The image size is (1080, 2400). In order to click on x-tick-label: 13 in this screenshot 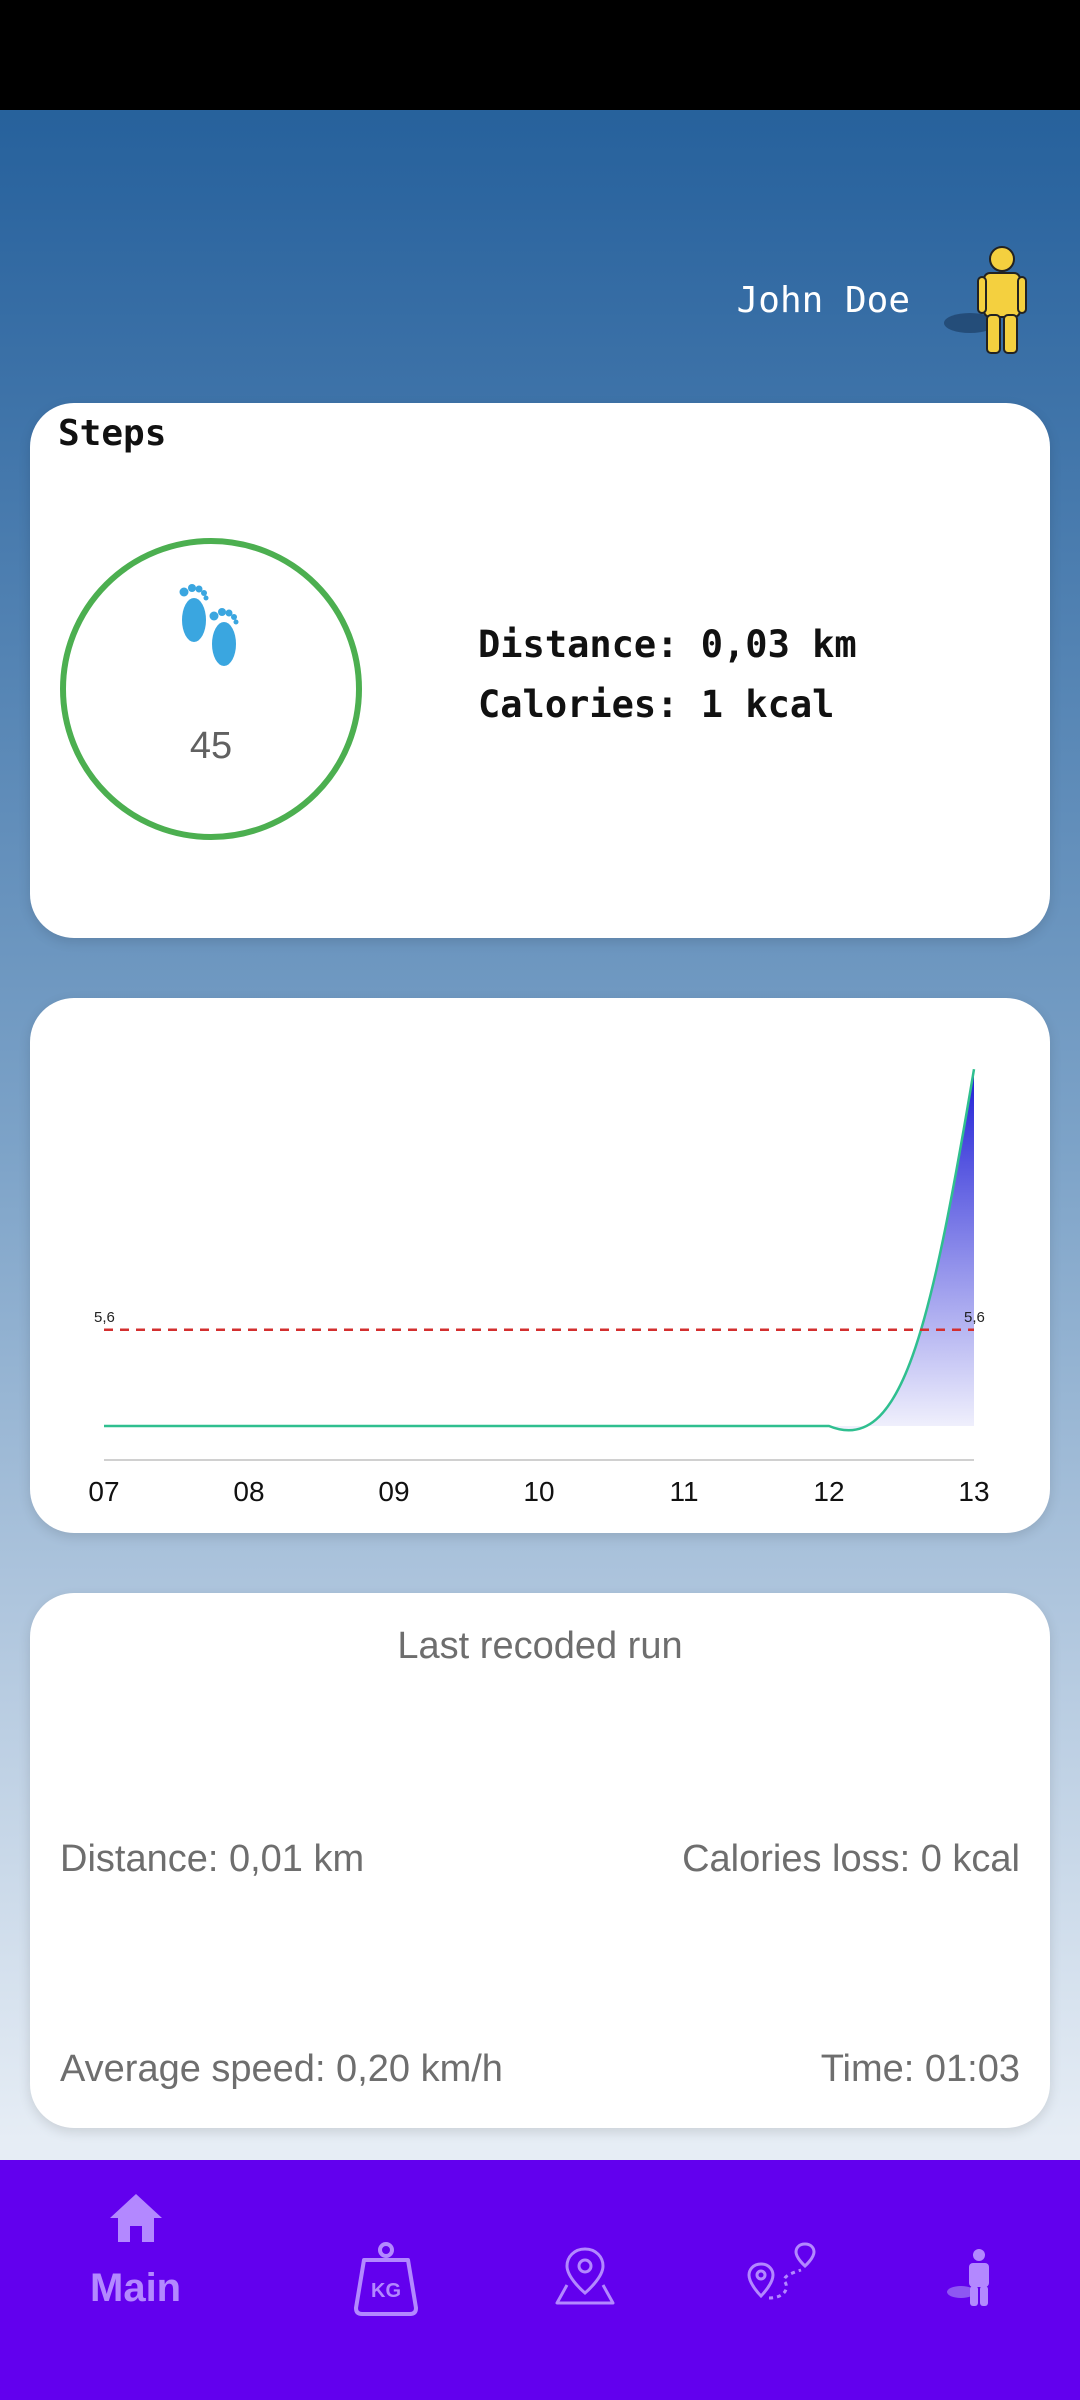, I will do `click(973, 1491)`.